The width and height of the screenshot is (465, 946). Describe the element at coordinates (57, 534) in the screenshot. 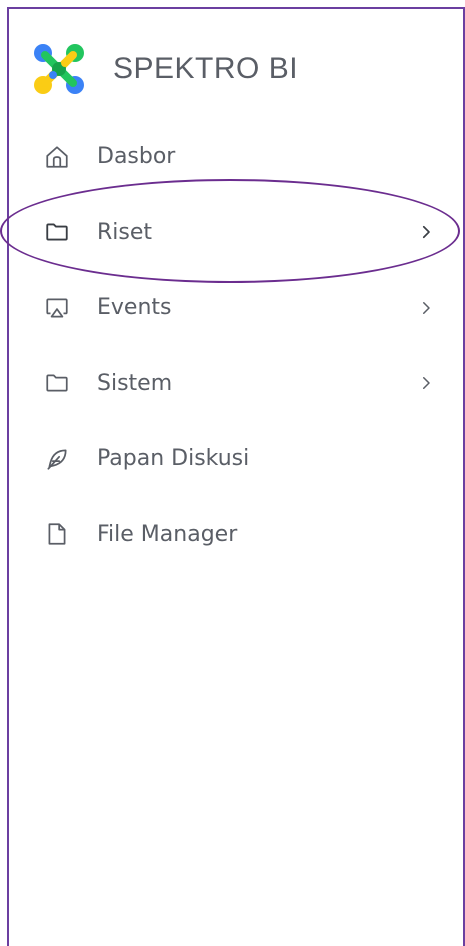

I see `file-icon` at that location.